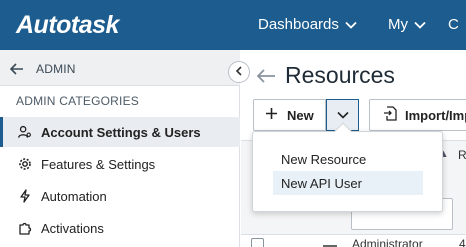 The height and width of the screenshot is (247, 466). What do you see at coordinates (321, 183) in the screenshot?
I see `menu-item-label: New API User` at bounding box center [321, 183].